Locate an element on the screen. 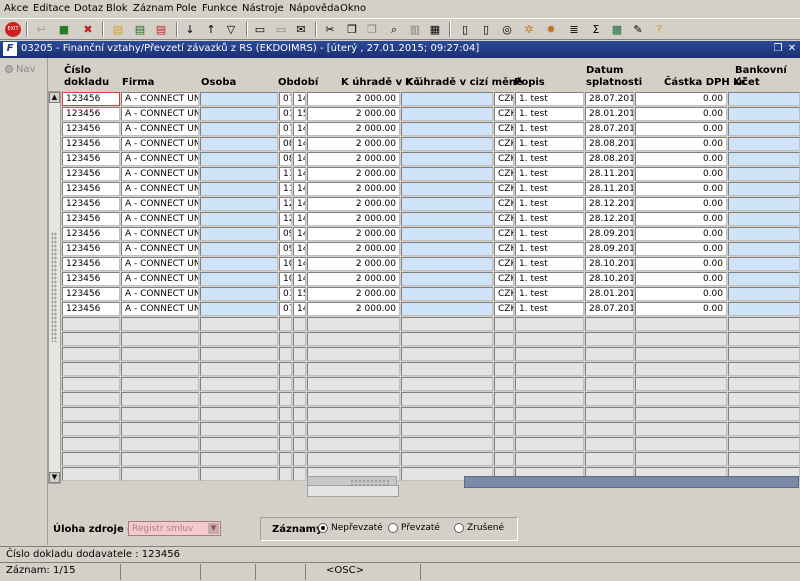  document-plus-icon: ▯ is located at coordinates (486, 29).